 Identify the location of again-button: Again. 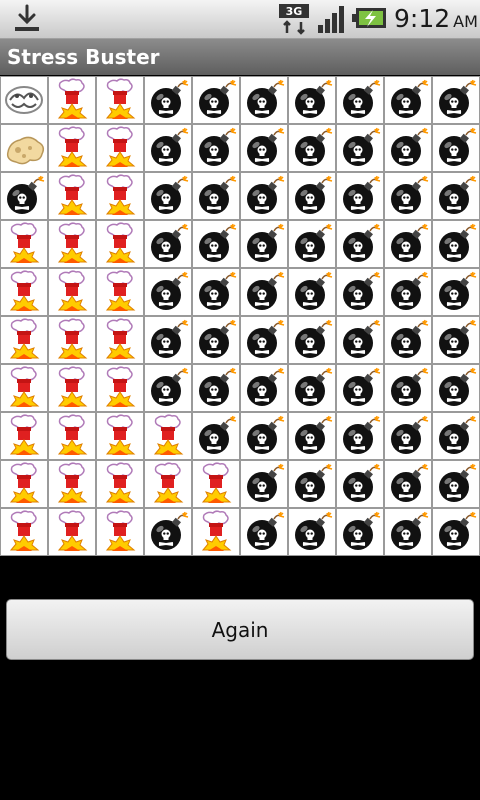
(240, 629).